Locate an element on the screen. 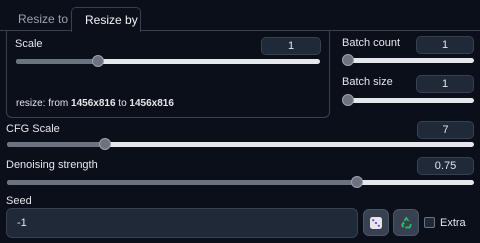 Image resolution: width=480 pixels, height=243 pixels. batch-count-slider is located at coordinates (408, 60).